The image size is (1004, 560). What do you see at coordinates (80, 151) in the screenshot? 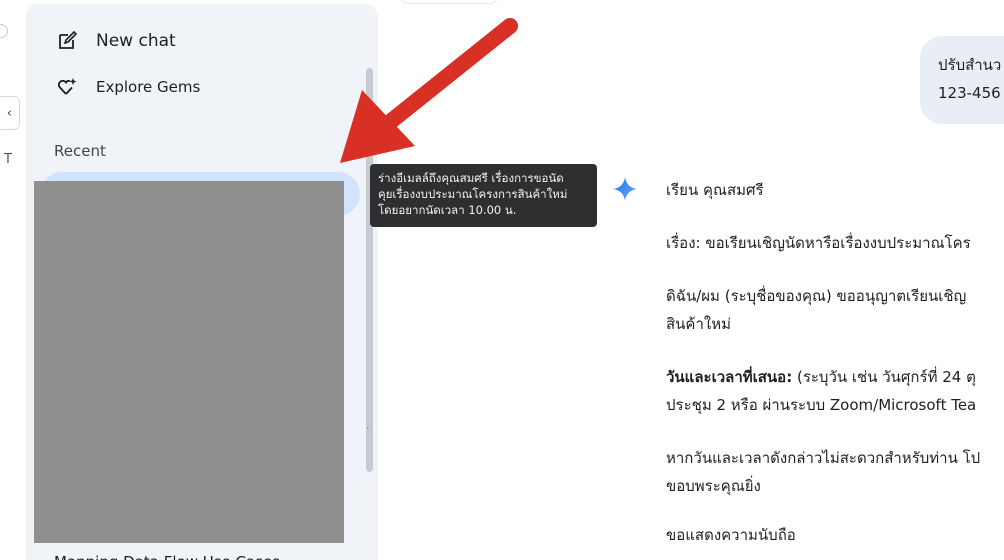
I see `recent-heading: Recent` at bounding box center [80, 151].